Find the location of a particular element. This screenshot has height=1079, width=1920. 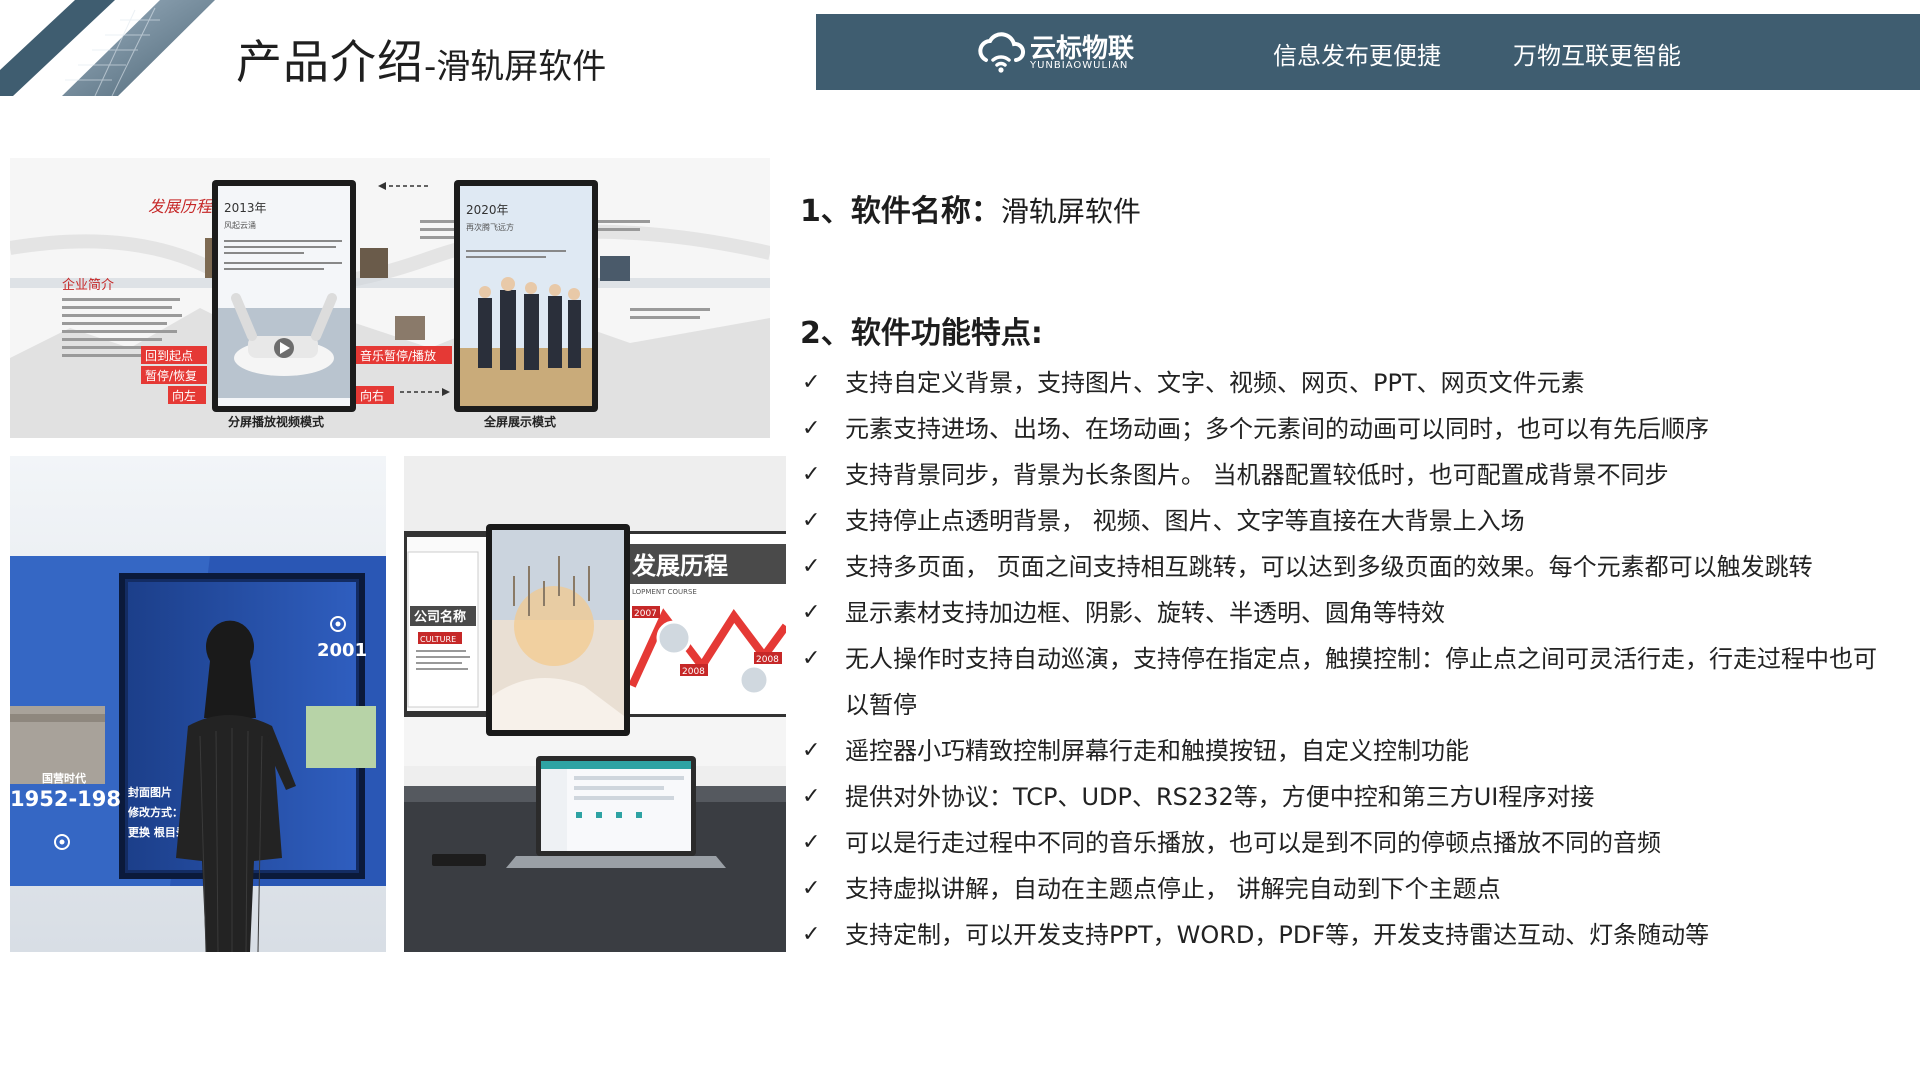

title-sub: -滑轨屏软件 is located at coordinates (515, 67).